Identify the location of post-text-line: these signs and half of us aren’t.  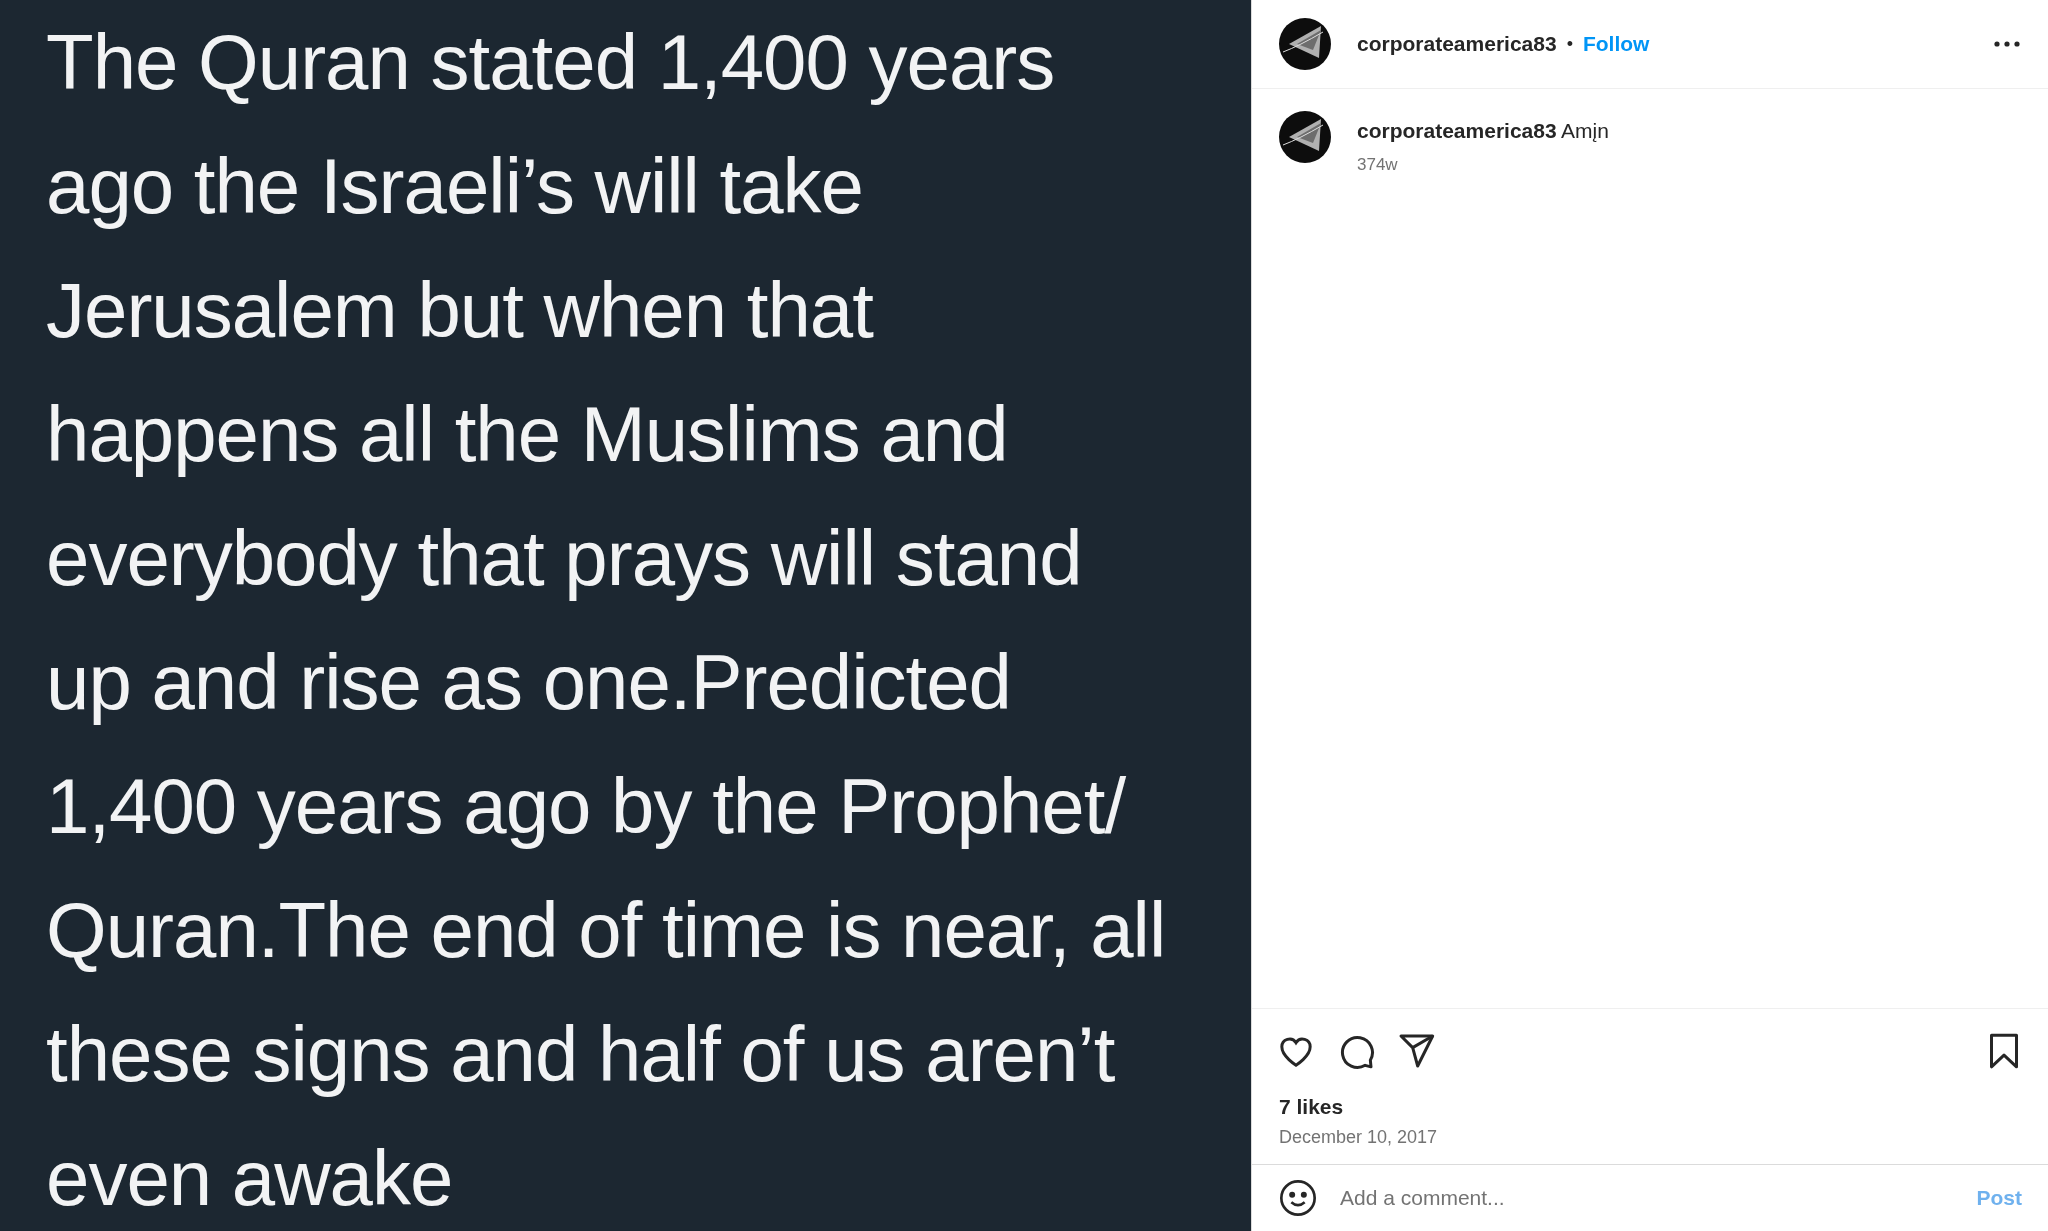
(581, 1054).